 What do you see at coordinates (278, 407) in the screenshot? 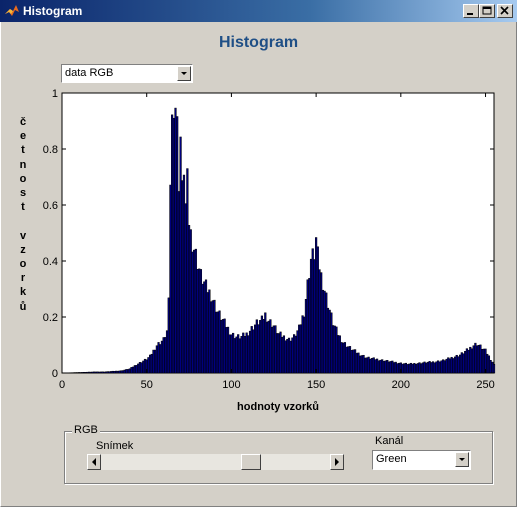
I see `x-axis-label: hodnoty vzorků` at bounding box center [278, 407].